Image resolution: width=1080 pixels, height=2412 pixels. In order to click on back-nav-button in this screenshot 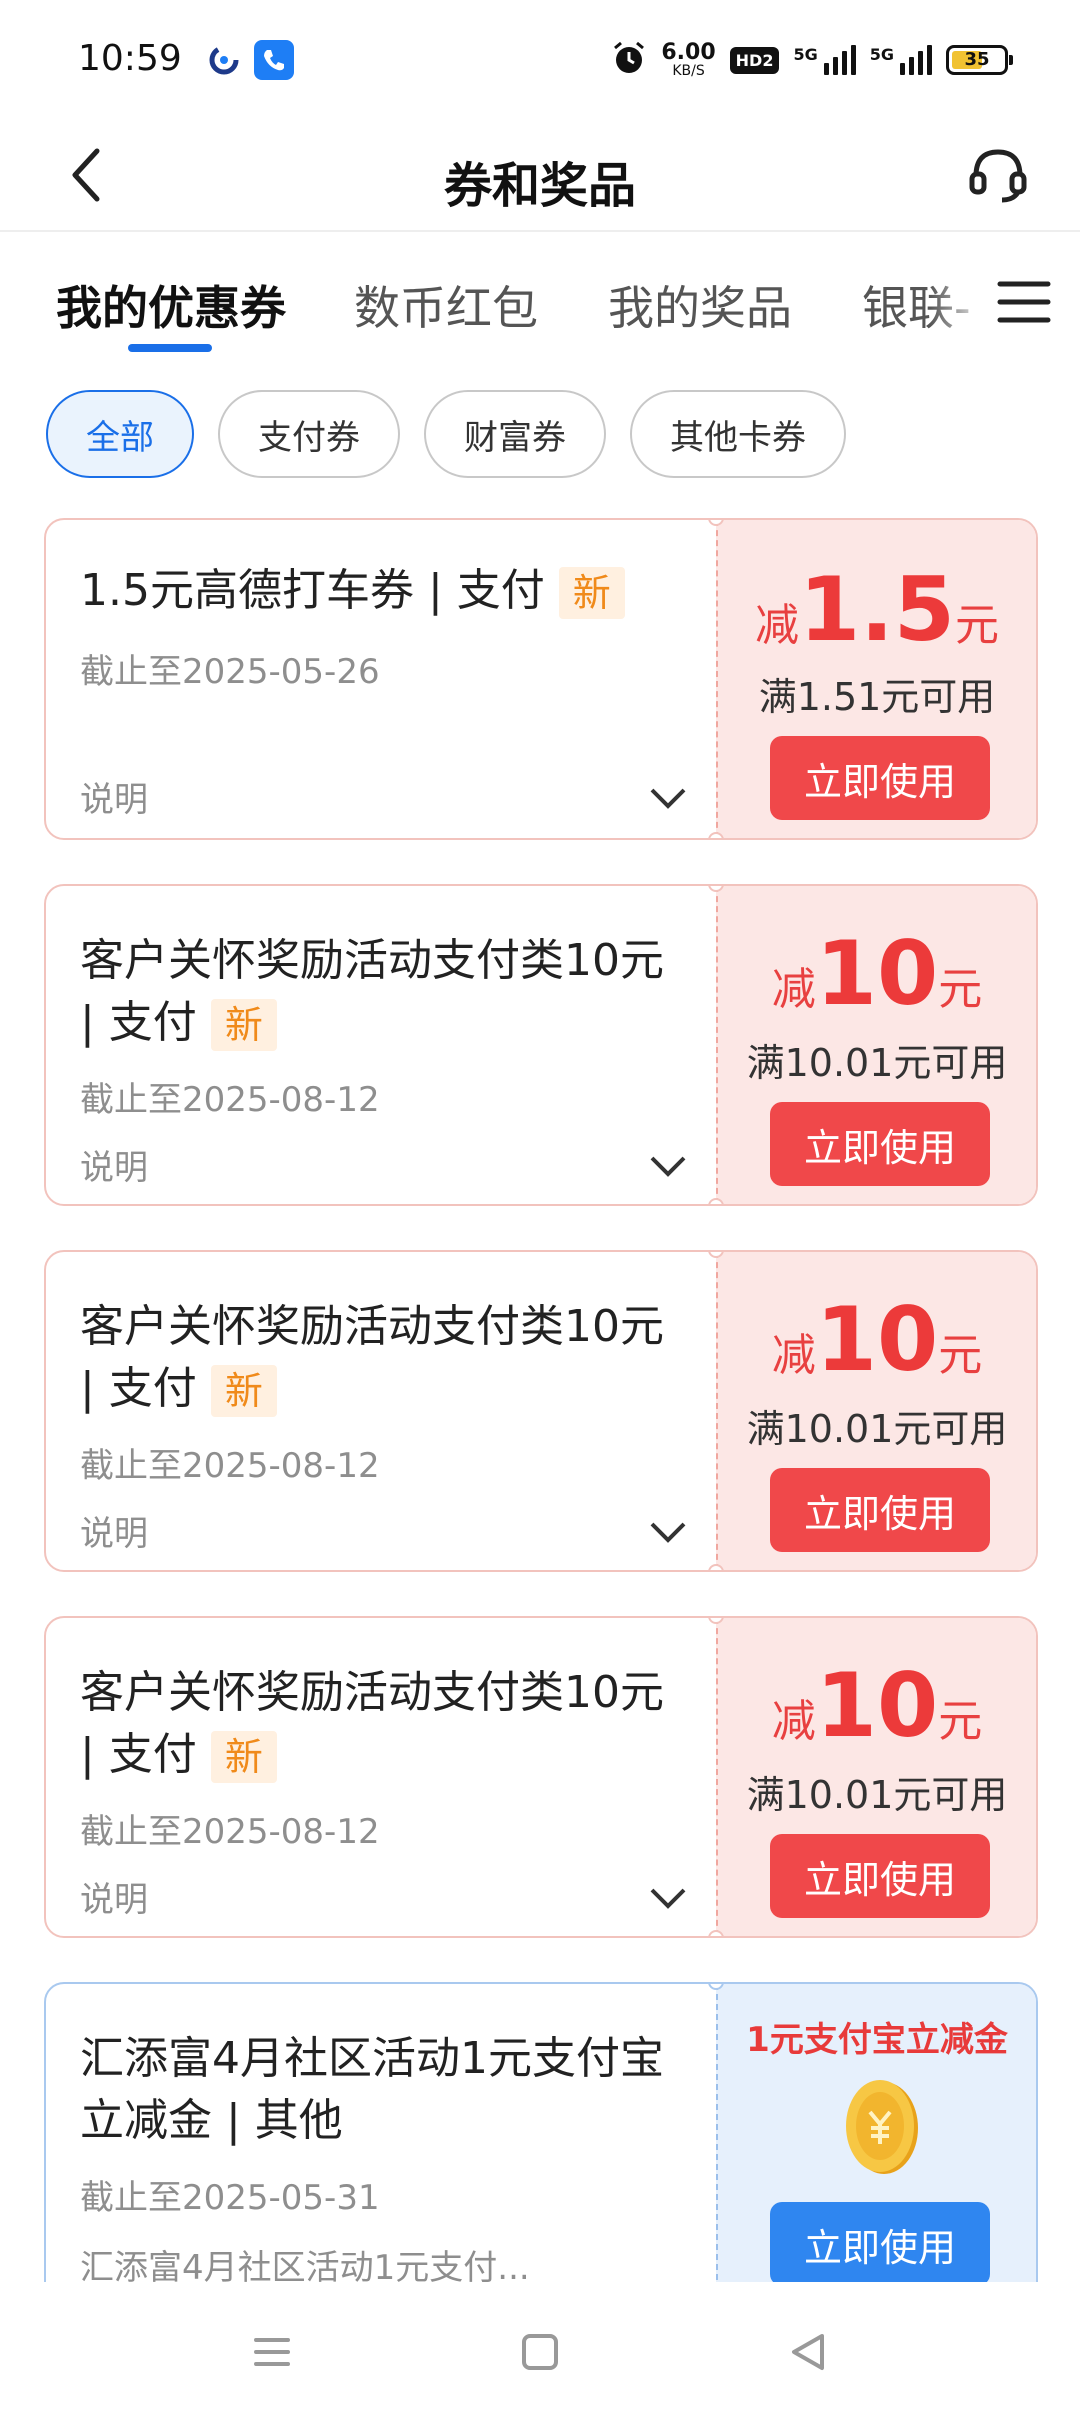, I will do `click(808, 2352)`.